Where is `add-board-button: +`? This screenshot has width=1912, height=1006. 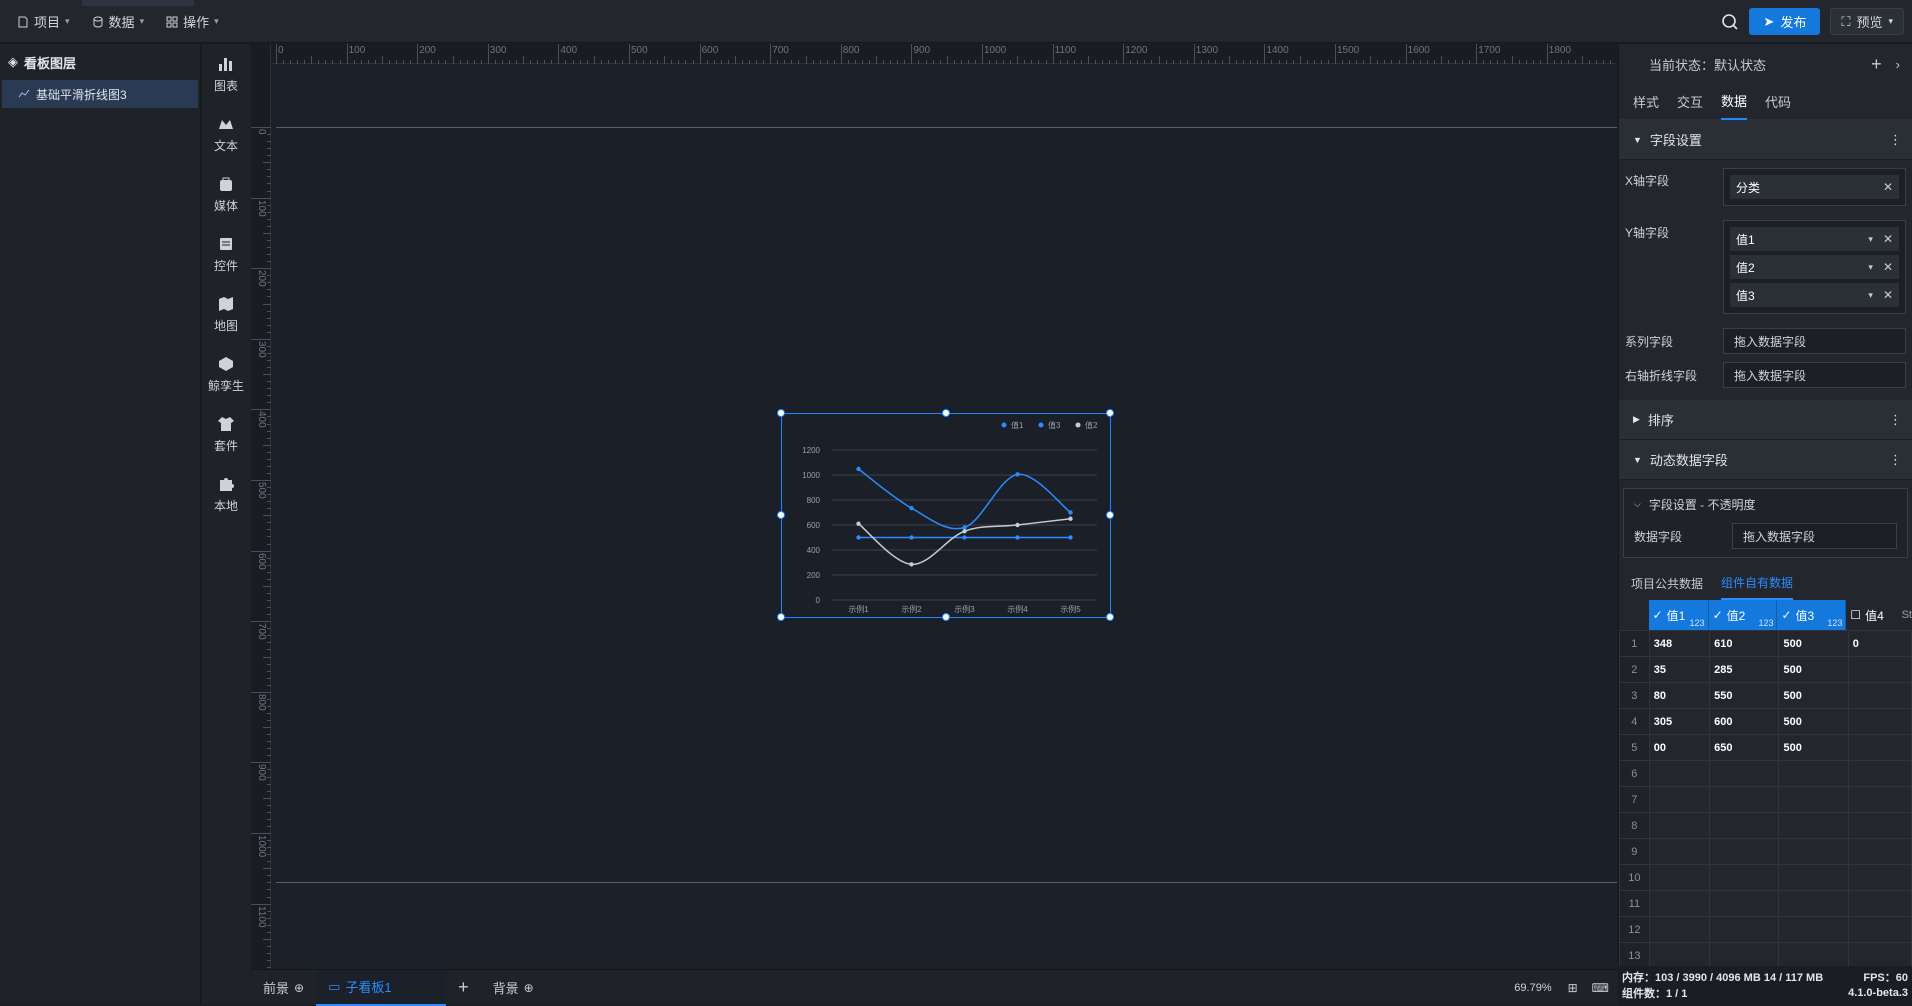
add-board-button: + is located at coordinates (463, 988).